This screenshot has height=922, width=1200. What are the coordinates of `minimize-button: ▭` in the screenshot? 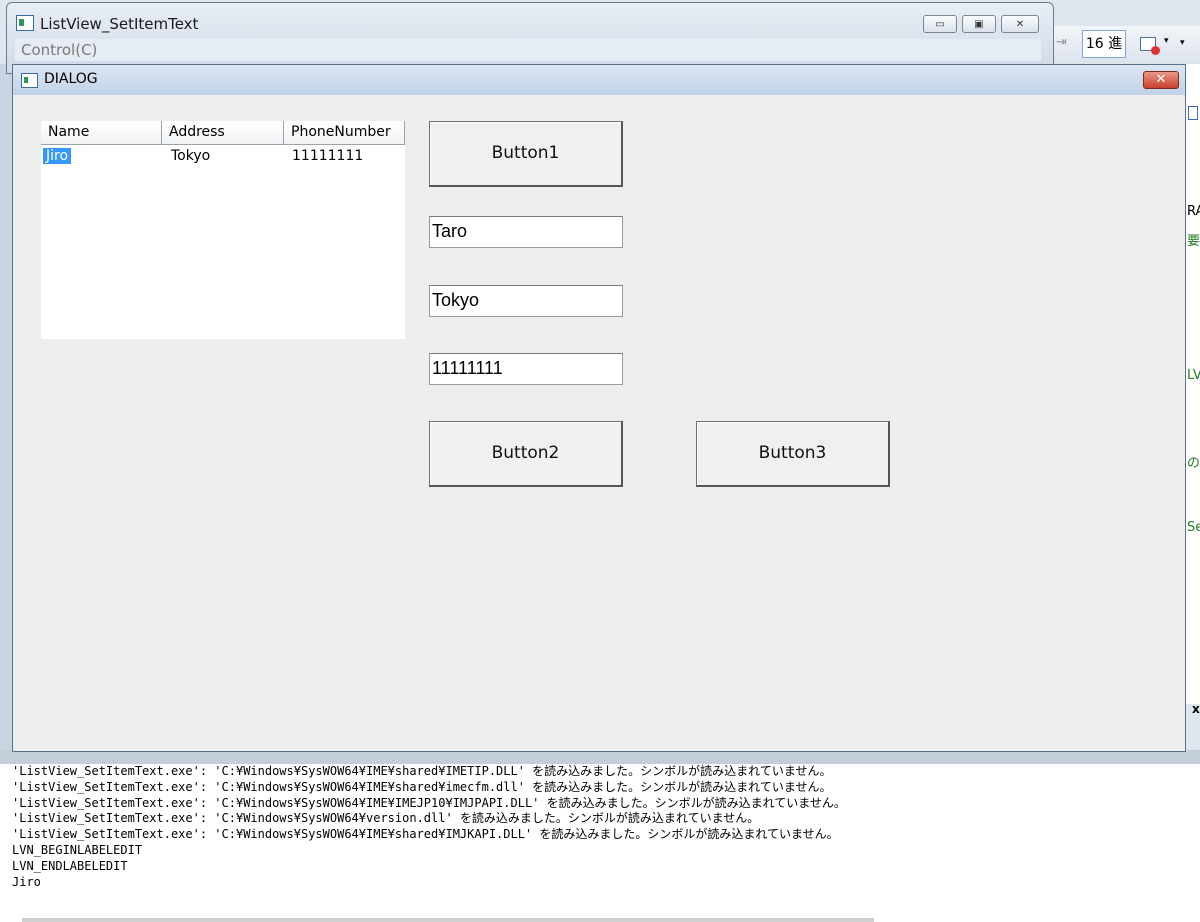 It's located at (940, 24).